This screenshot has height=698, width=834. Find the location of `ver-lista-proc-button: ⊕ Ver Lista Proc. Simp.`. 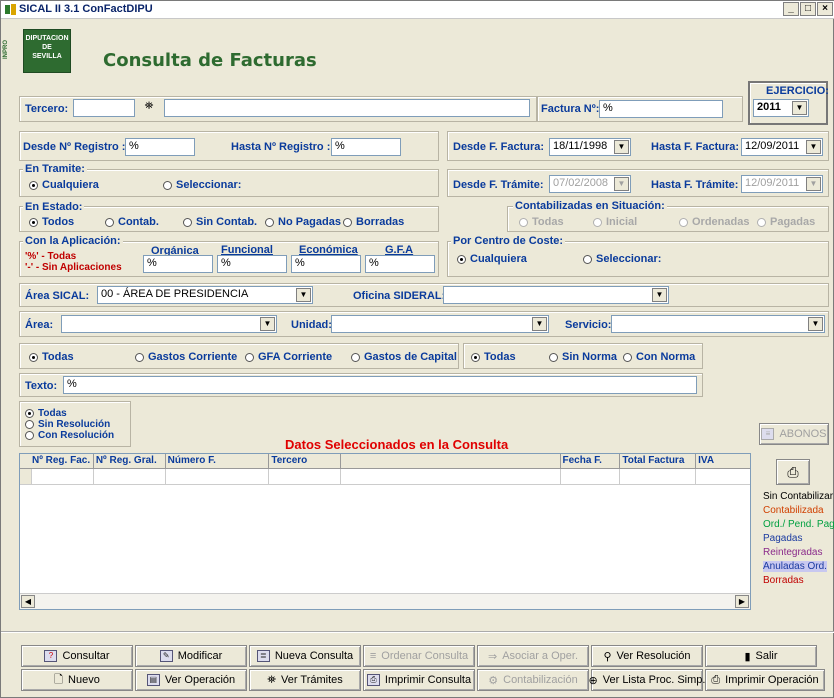

ver-lista-proc-button: ⊕ Ver Lista Proc. Simp. is located at coordinates (647, 680).